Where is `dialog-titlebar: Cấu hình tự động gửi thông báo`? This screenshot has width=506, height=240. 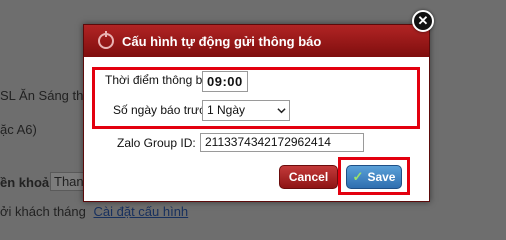 dialog-titlebar: Cấu hình tự động gửi thông báo is located at coordinates (256, 41).